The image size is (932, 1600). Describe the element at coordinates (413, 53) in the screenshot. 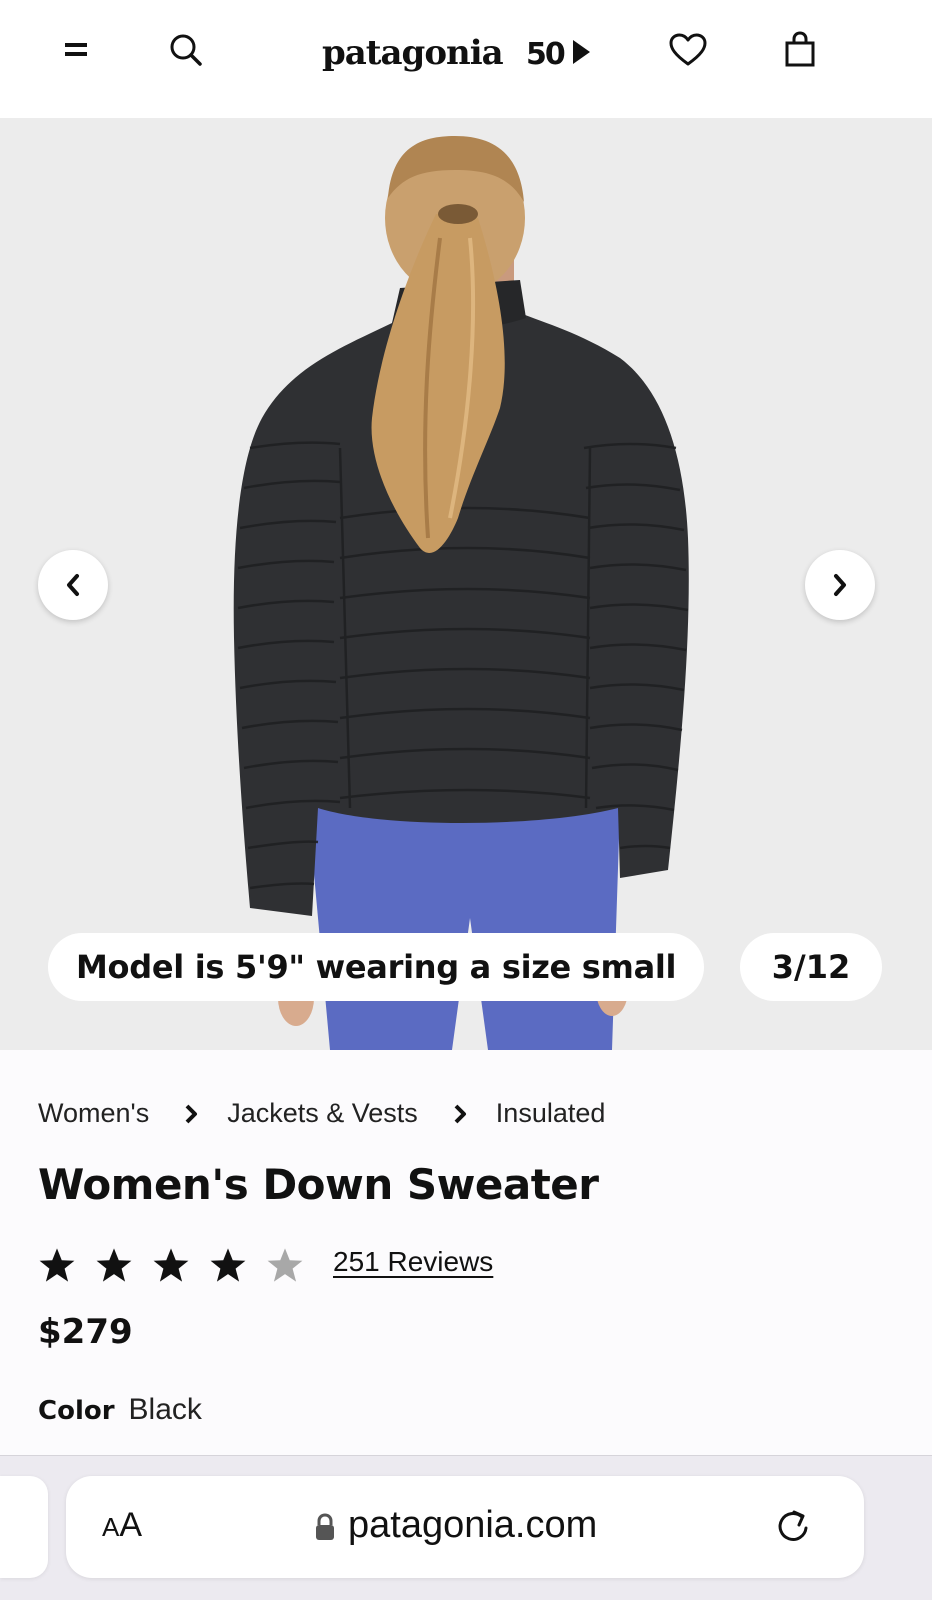

I see `brand-name: patagonia` at that location.